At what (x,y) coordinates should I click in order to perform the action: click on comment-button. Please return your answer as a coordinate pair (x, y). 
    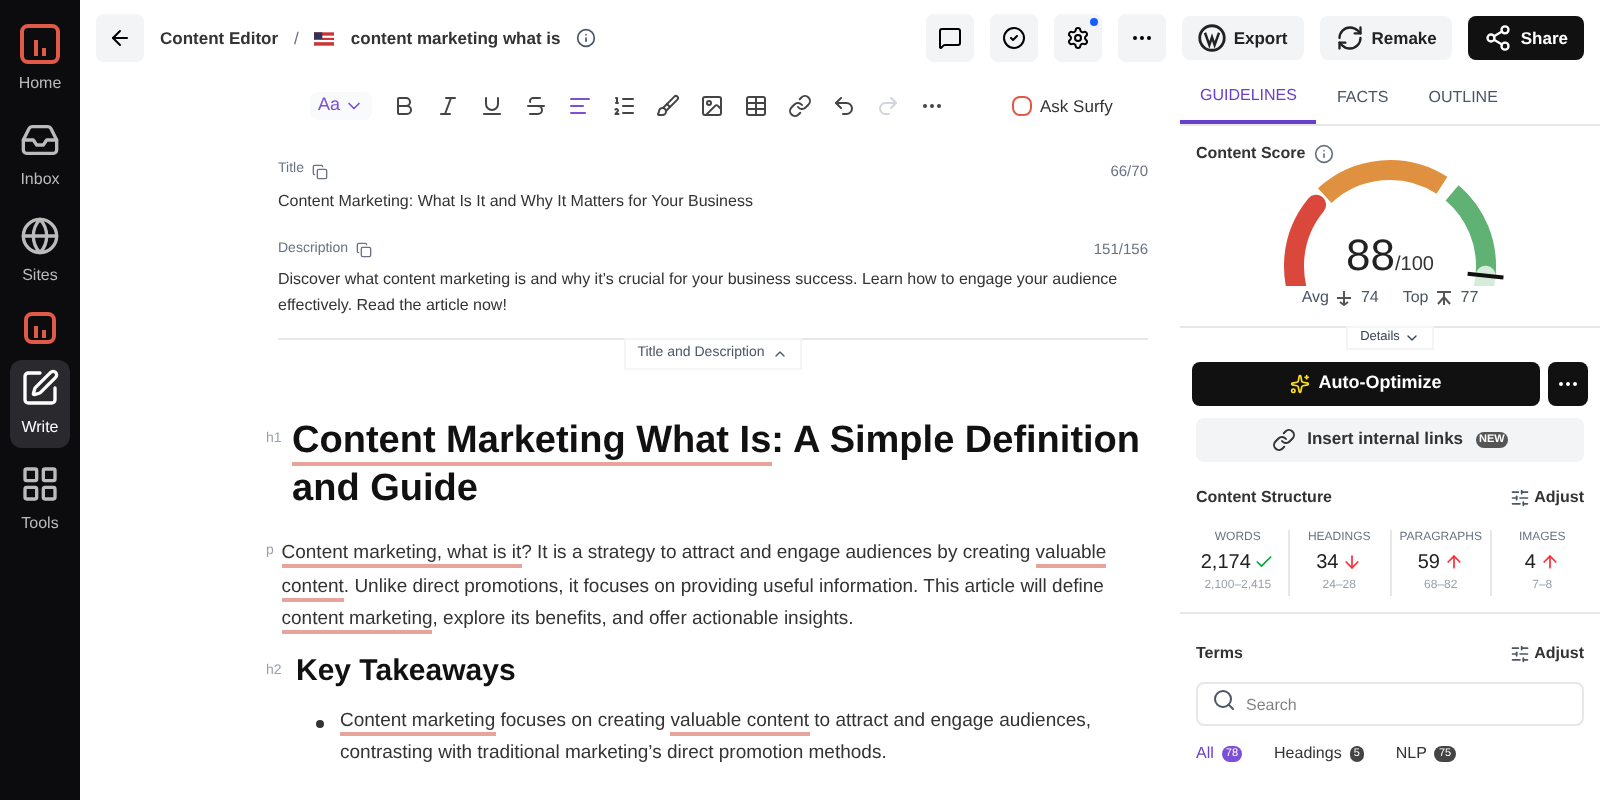
    Looking at the image, I should click on (949, 38).